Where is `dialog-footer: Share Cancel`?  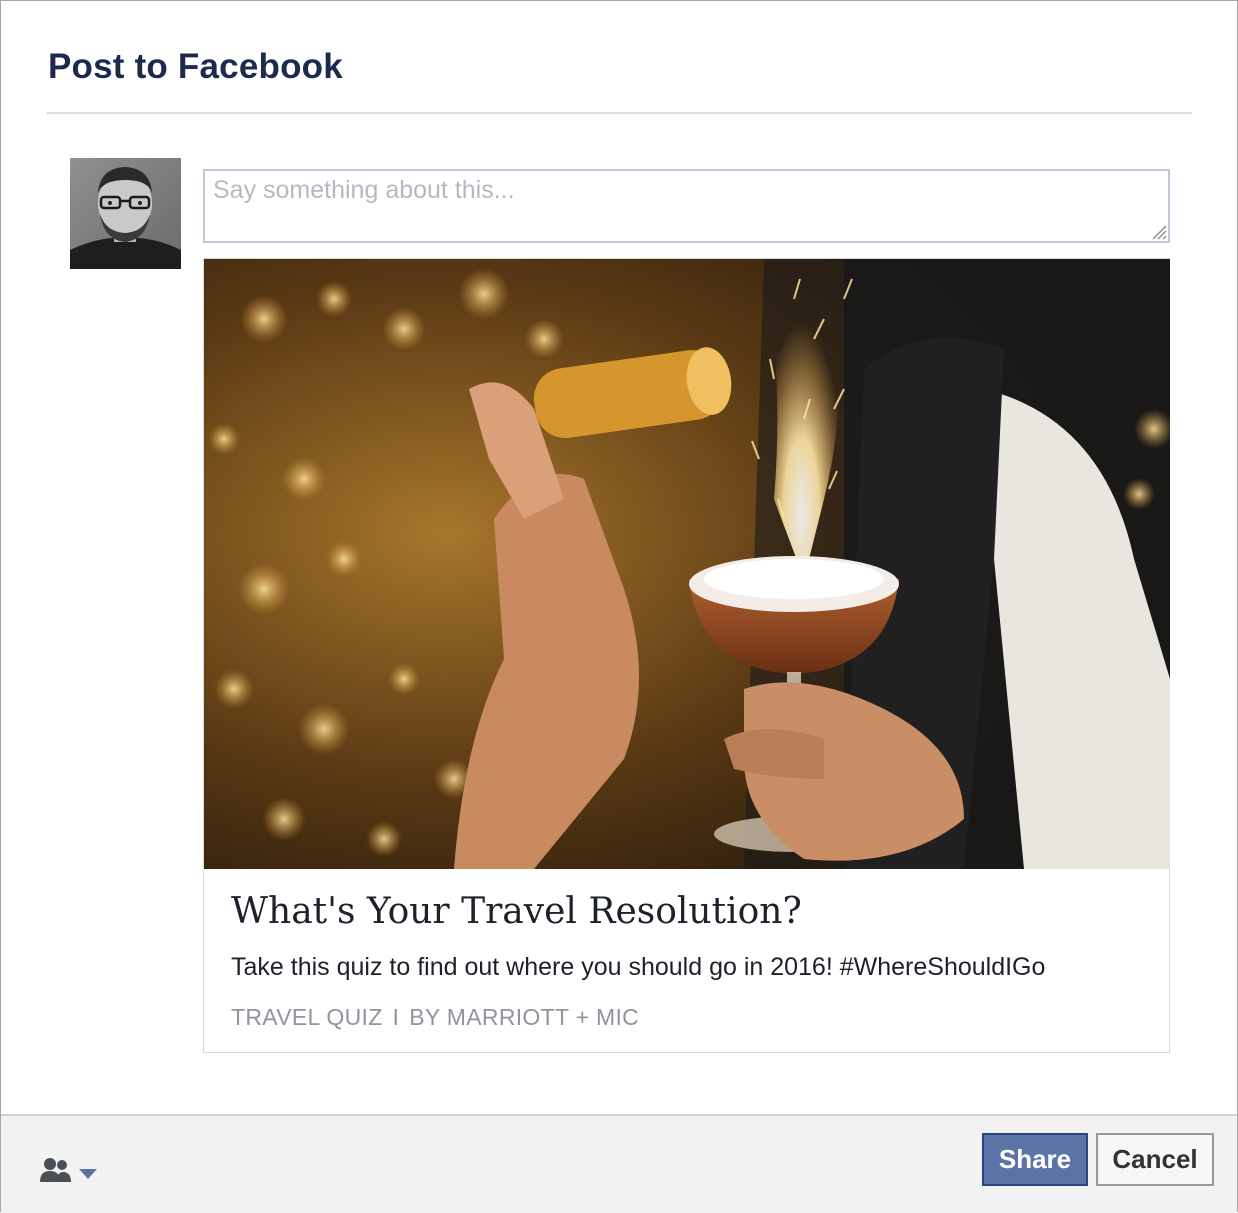
dialog-footer: Share Cancel is located at coordinates (619, 1163).